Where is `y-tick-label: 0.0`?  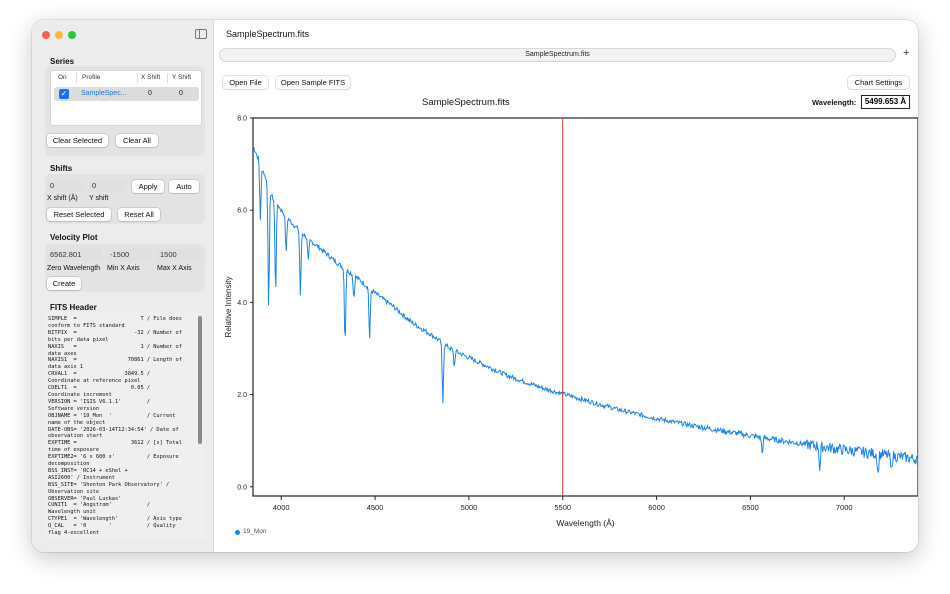
y-tick-label: 0.0 is located at coordinates (242, 487).